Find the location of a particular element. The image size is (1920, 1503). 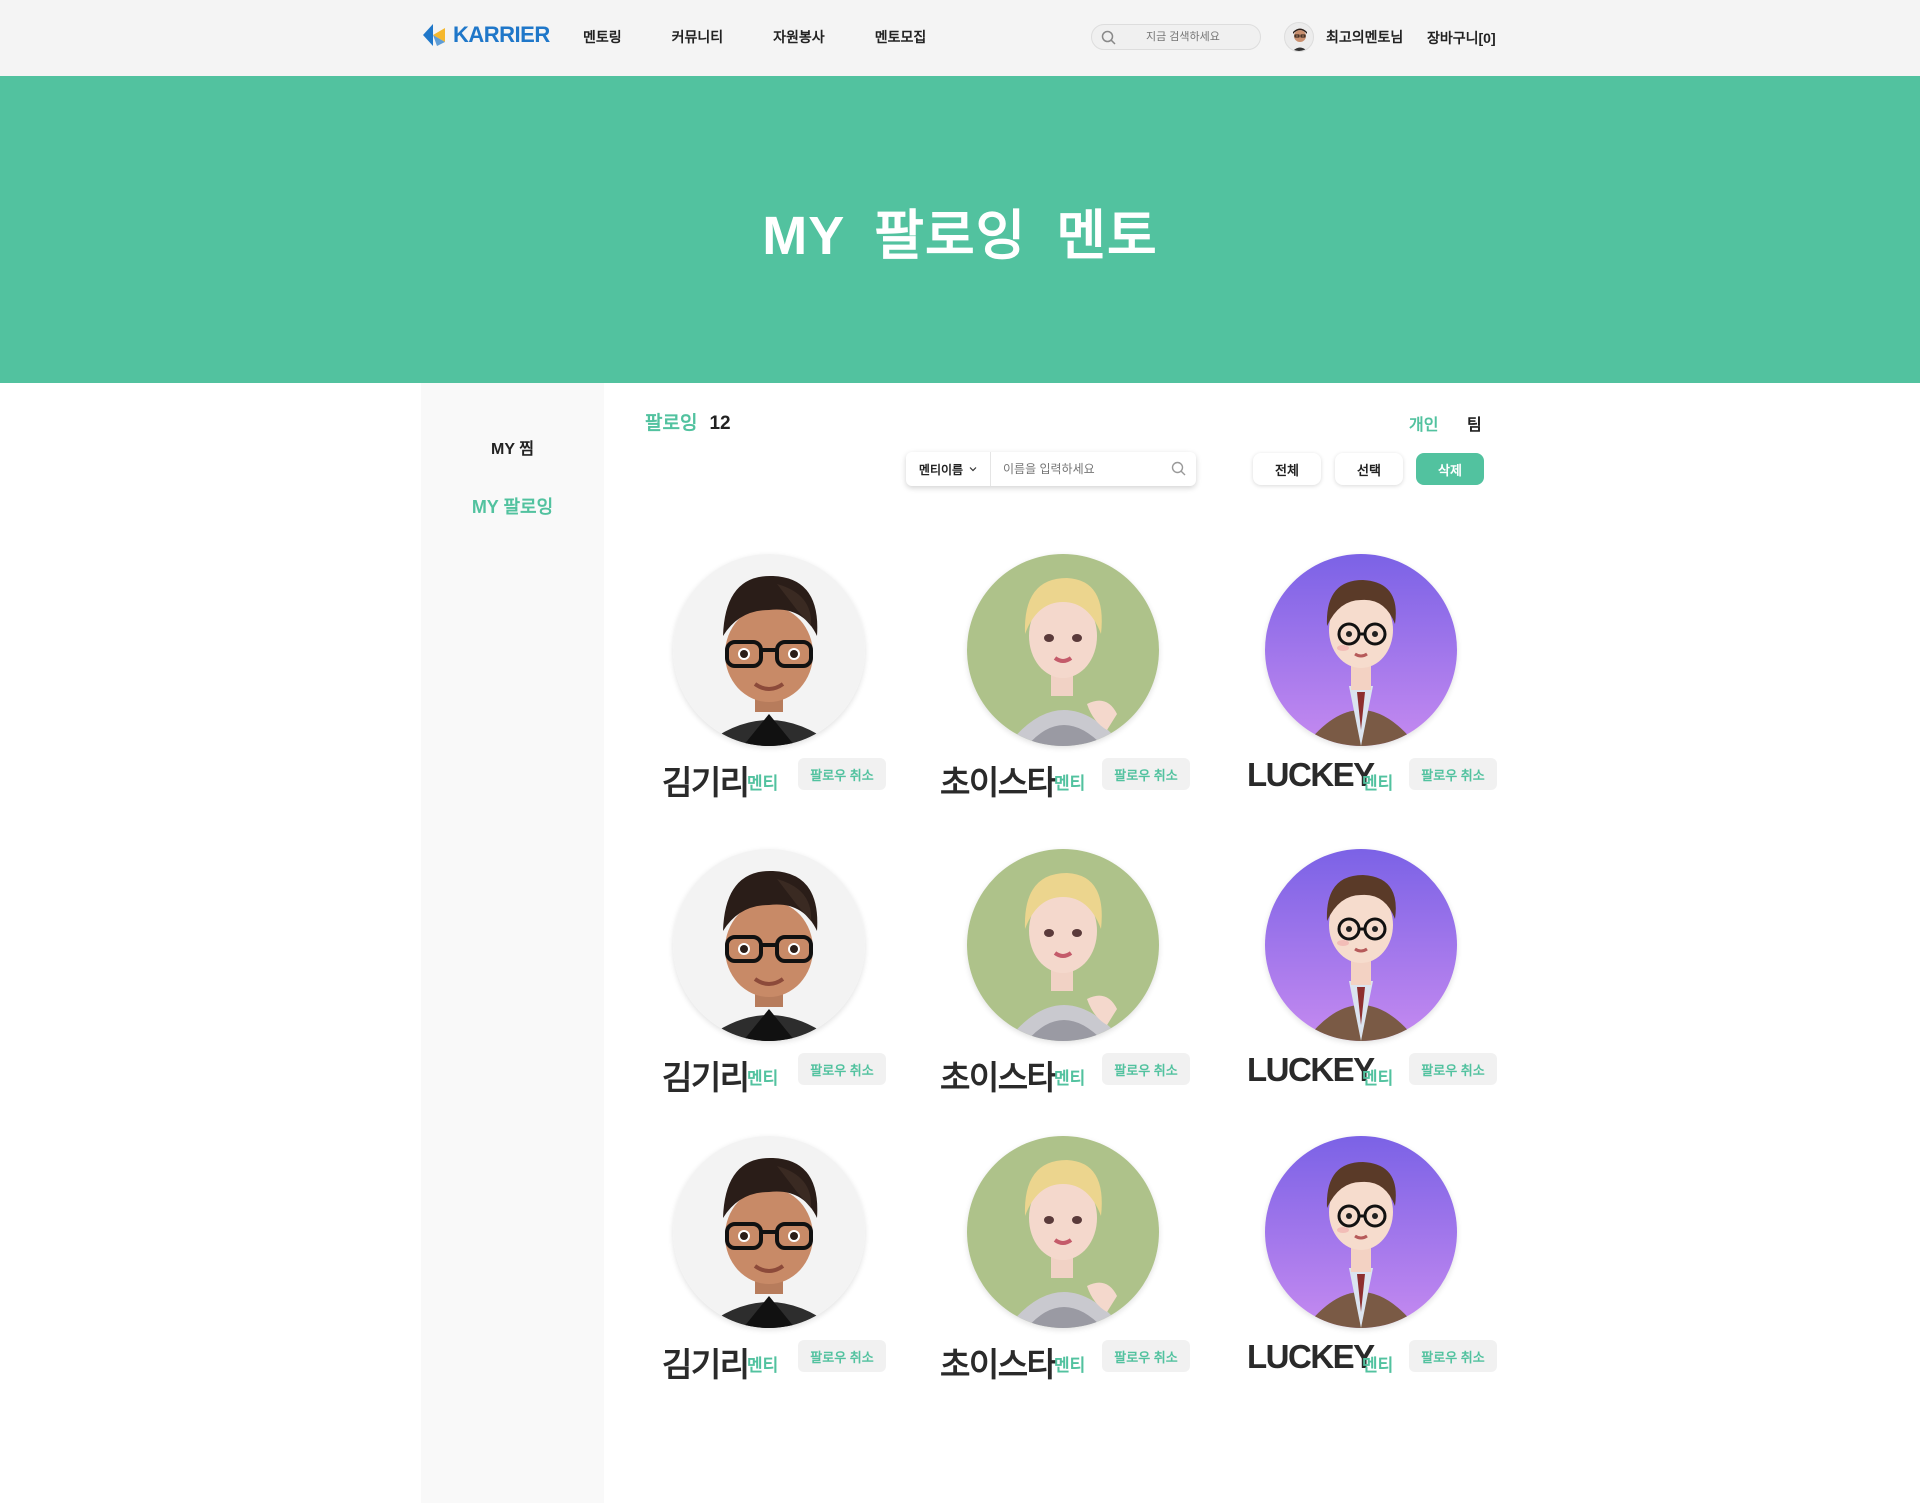

logo-mark-icon is located at coordinates (434, 35).